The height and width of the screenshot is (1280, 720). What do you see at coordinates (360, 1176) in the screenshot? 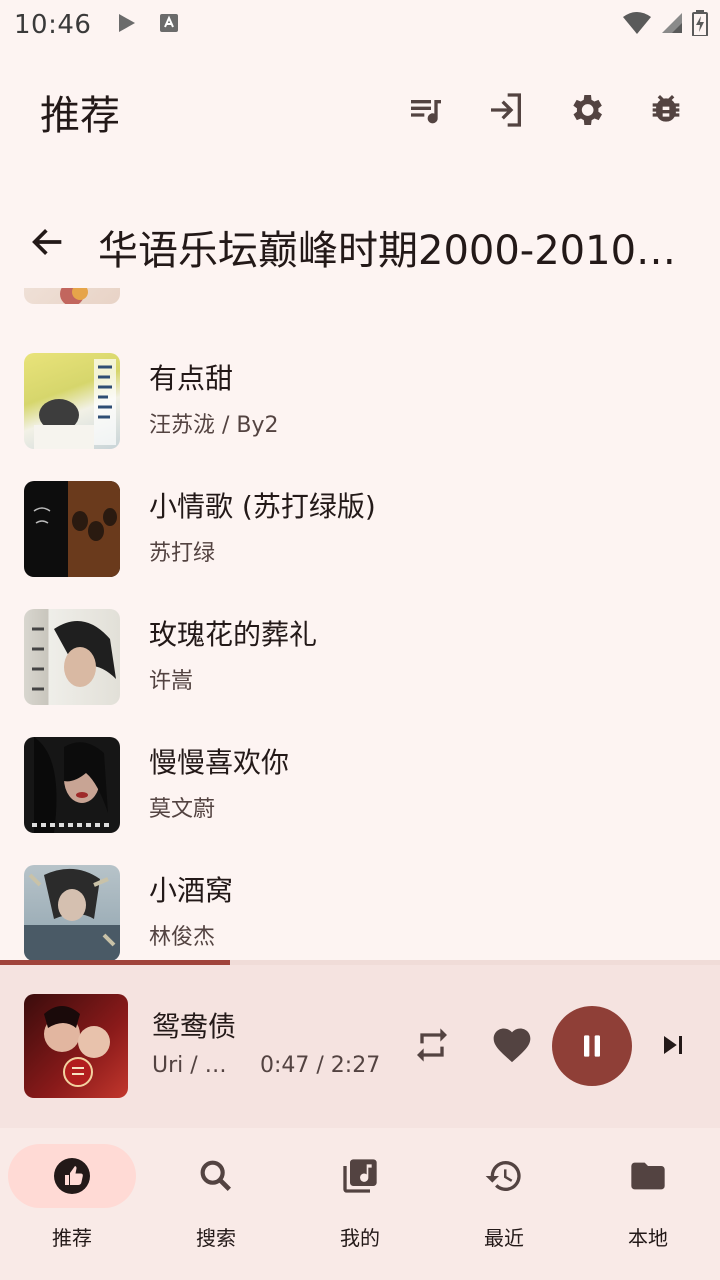
I see `library-music-icon` at bounding box center [360, 1176].